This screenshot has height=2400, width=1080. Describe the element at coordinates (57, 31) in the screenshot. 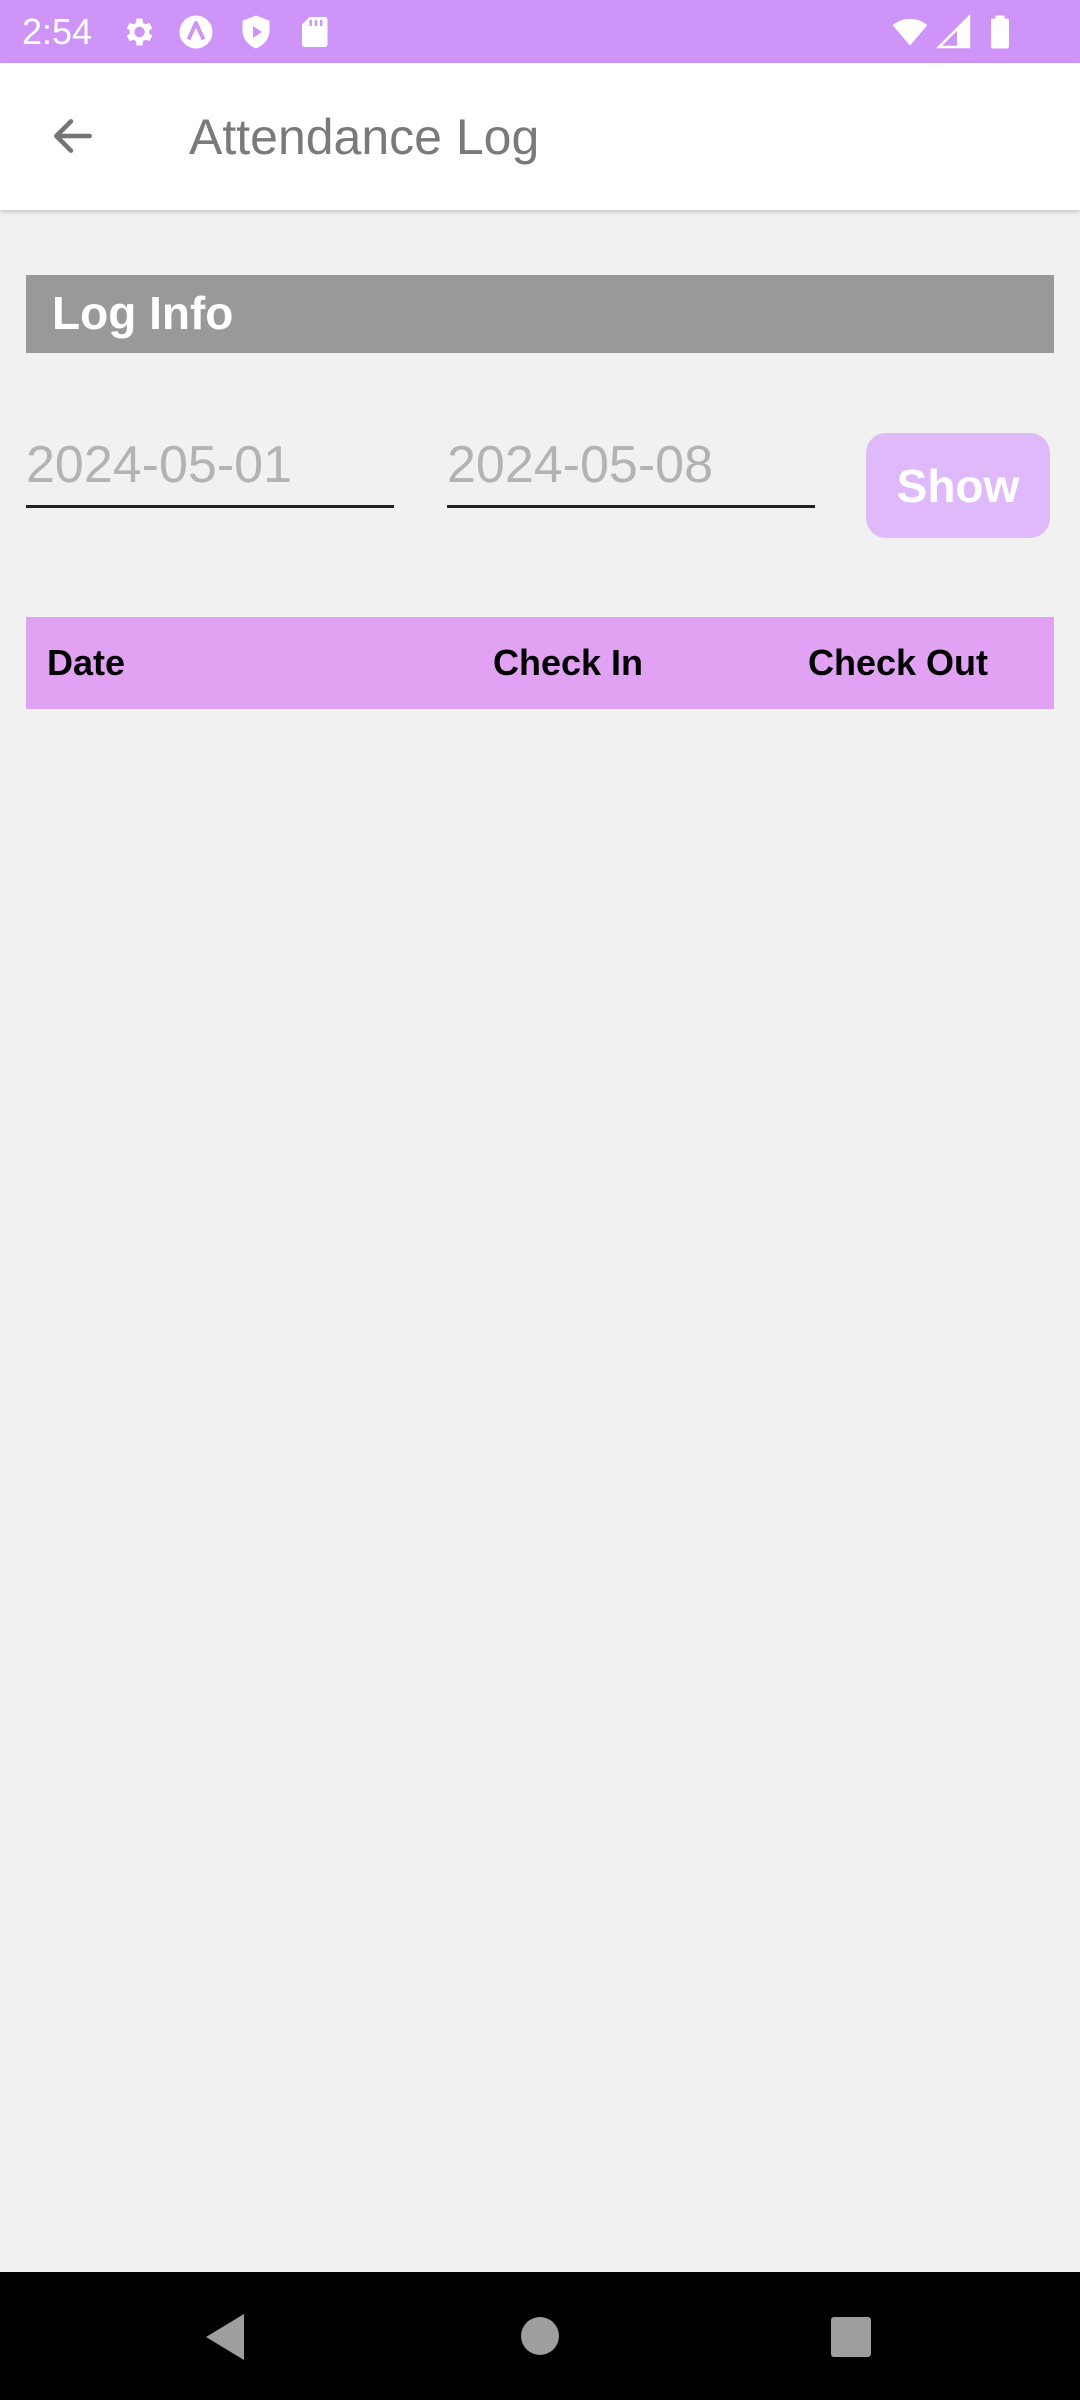

I see `status-time: 2:54` at that location.